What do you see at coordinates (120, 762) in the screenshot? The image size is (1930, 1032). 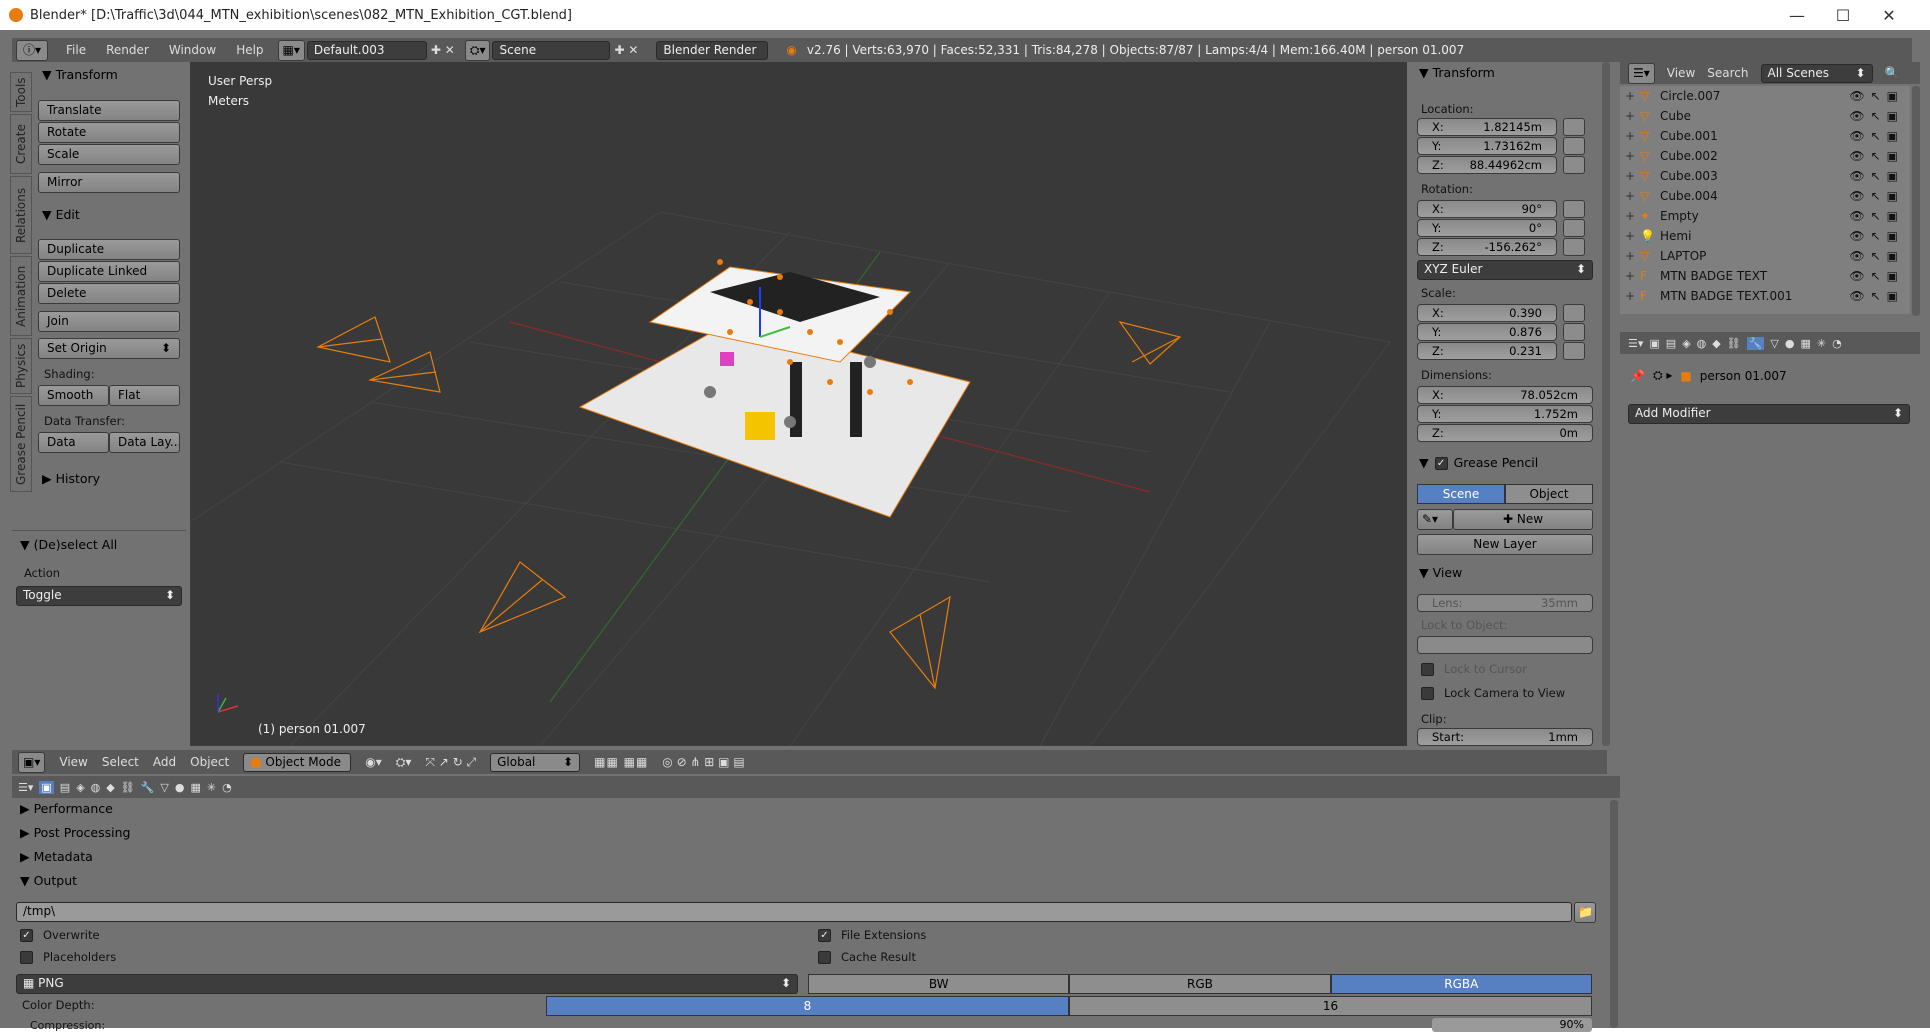 I see `select-menu: Select` at bounding box center [120, 762].